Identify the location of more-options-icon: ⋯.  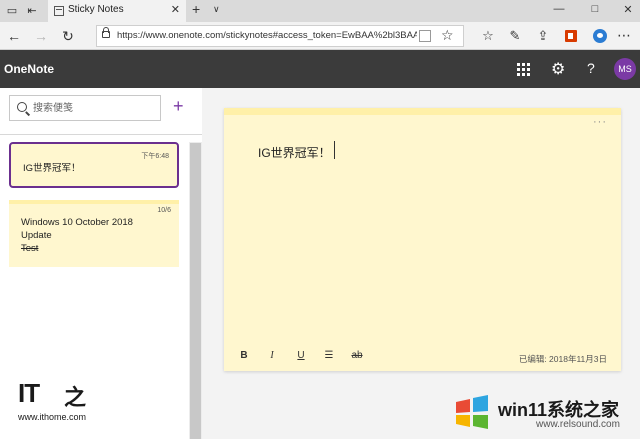
(624, 35).